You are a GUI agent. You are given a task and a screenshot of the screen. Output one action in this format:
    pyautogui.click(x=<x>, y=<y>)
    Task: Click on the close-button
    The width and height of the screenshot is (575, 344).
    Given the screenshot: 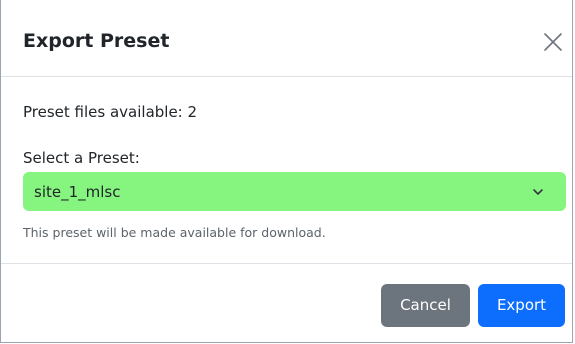 What is the action you would take?
    pyautogui.click(x=553, y=42)
    